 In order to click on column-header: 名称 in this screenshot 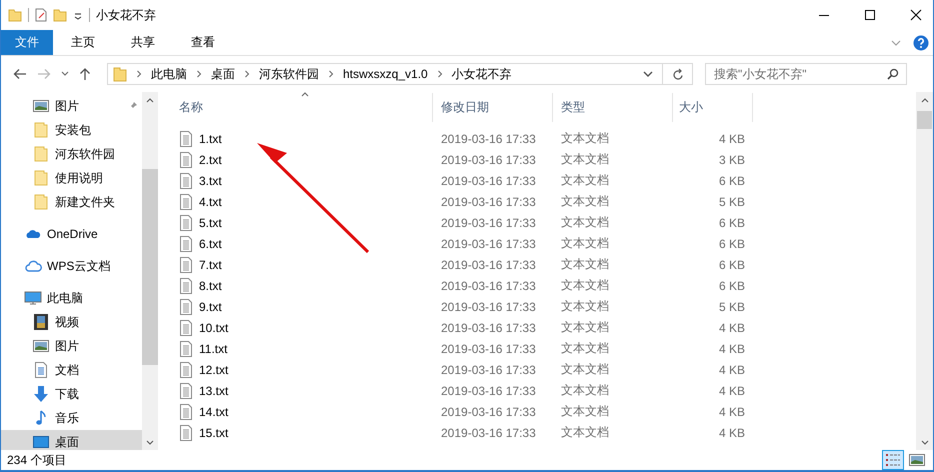, I will do `click(302, 107)`.